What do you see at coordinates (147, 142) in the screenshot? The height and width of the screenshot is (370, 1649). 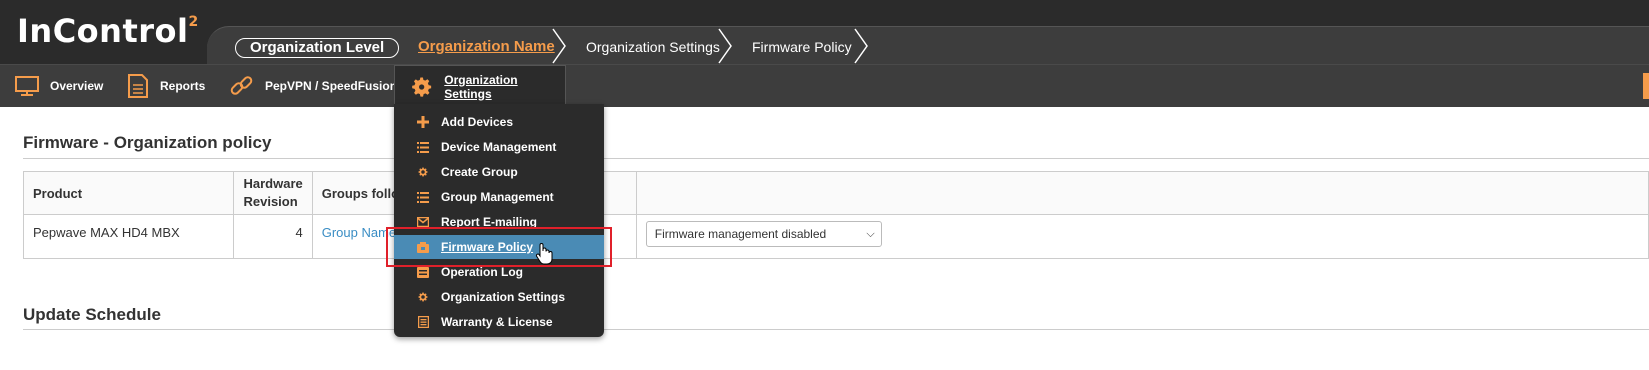 I see `page-title: Firmware - Organization policy` at bounding box center [147, 142].